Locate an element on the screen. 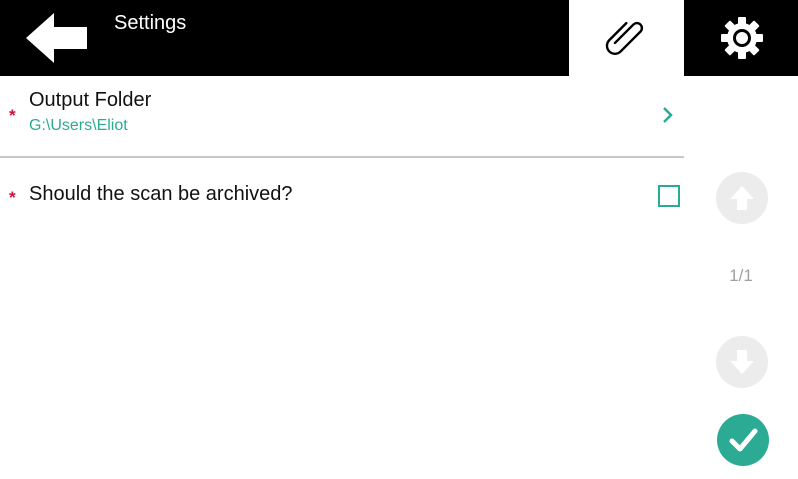  arrow-up-icon is located at coordinates (742, 198).